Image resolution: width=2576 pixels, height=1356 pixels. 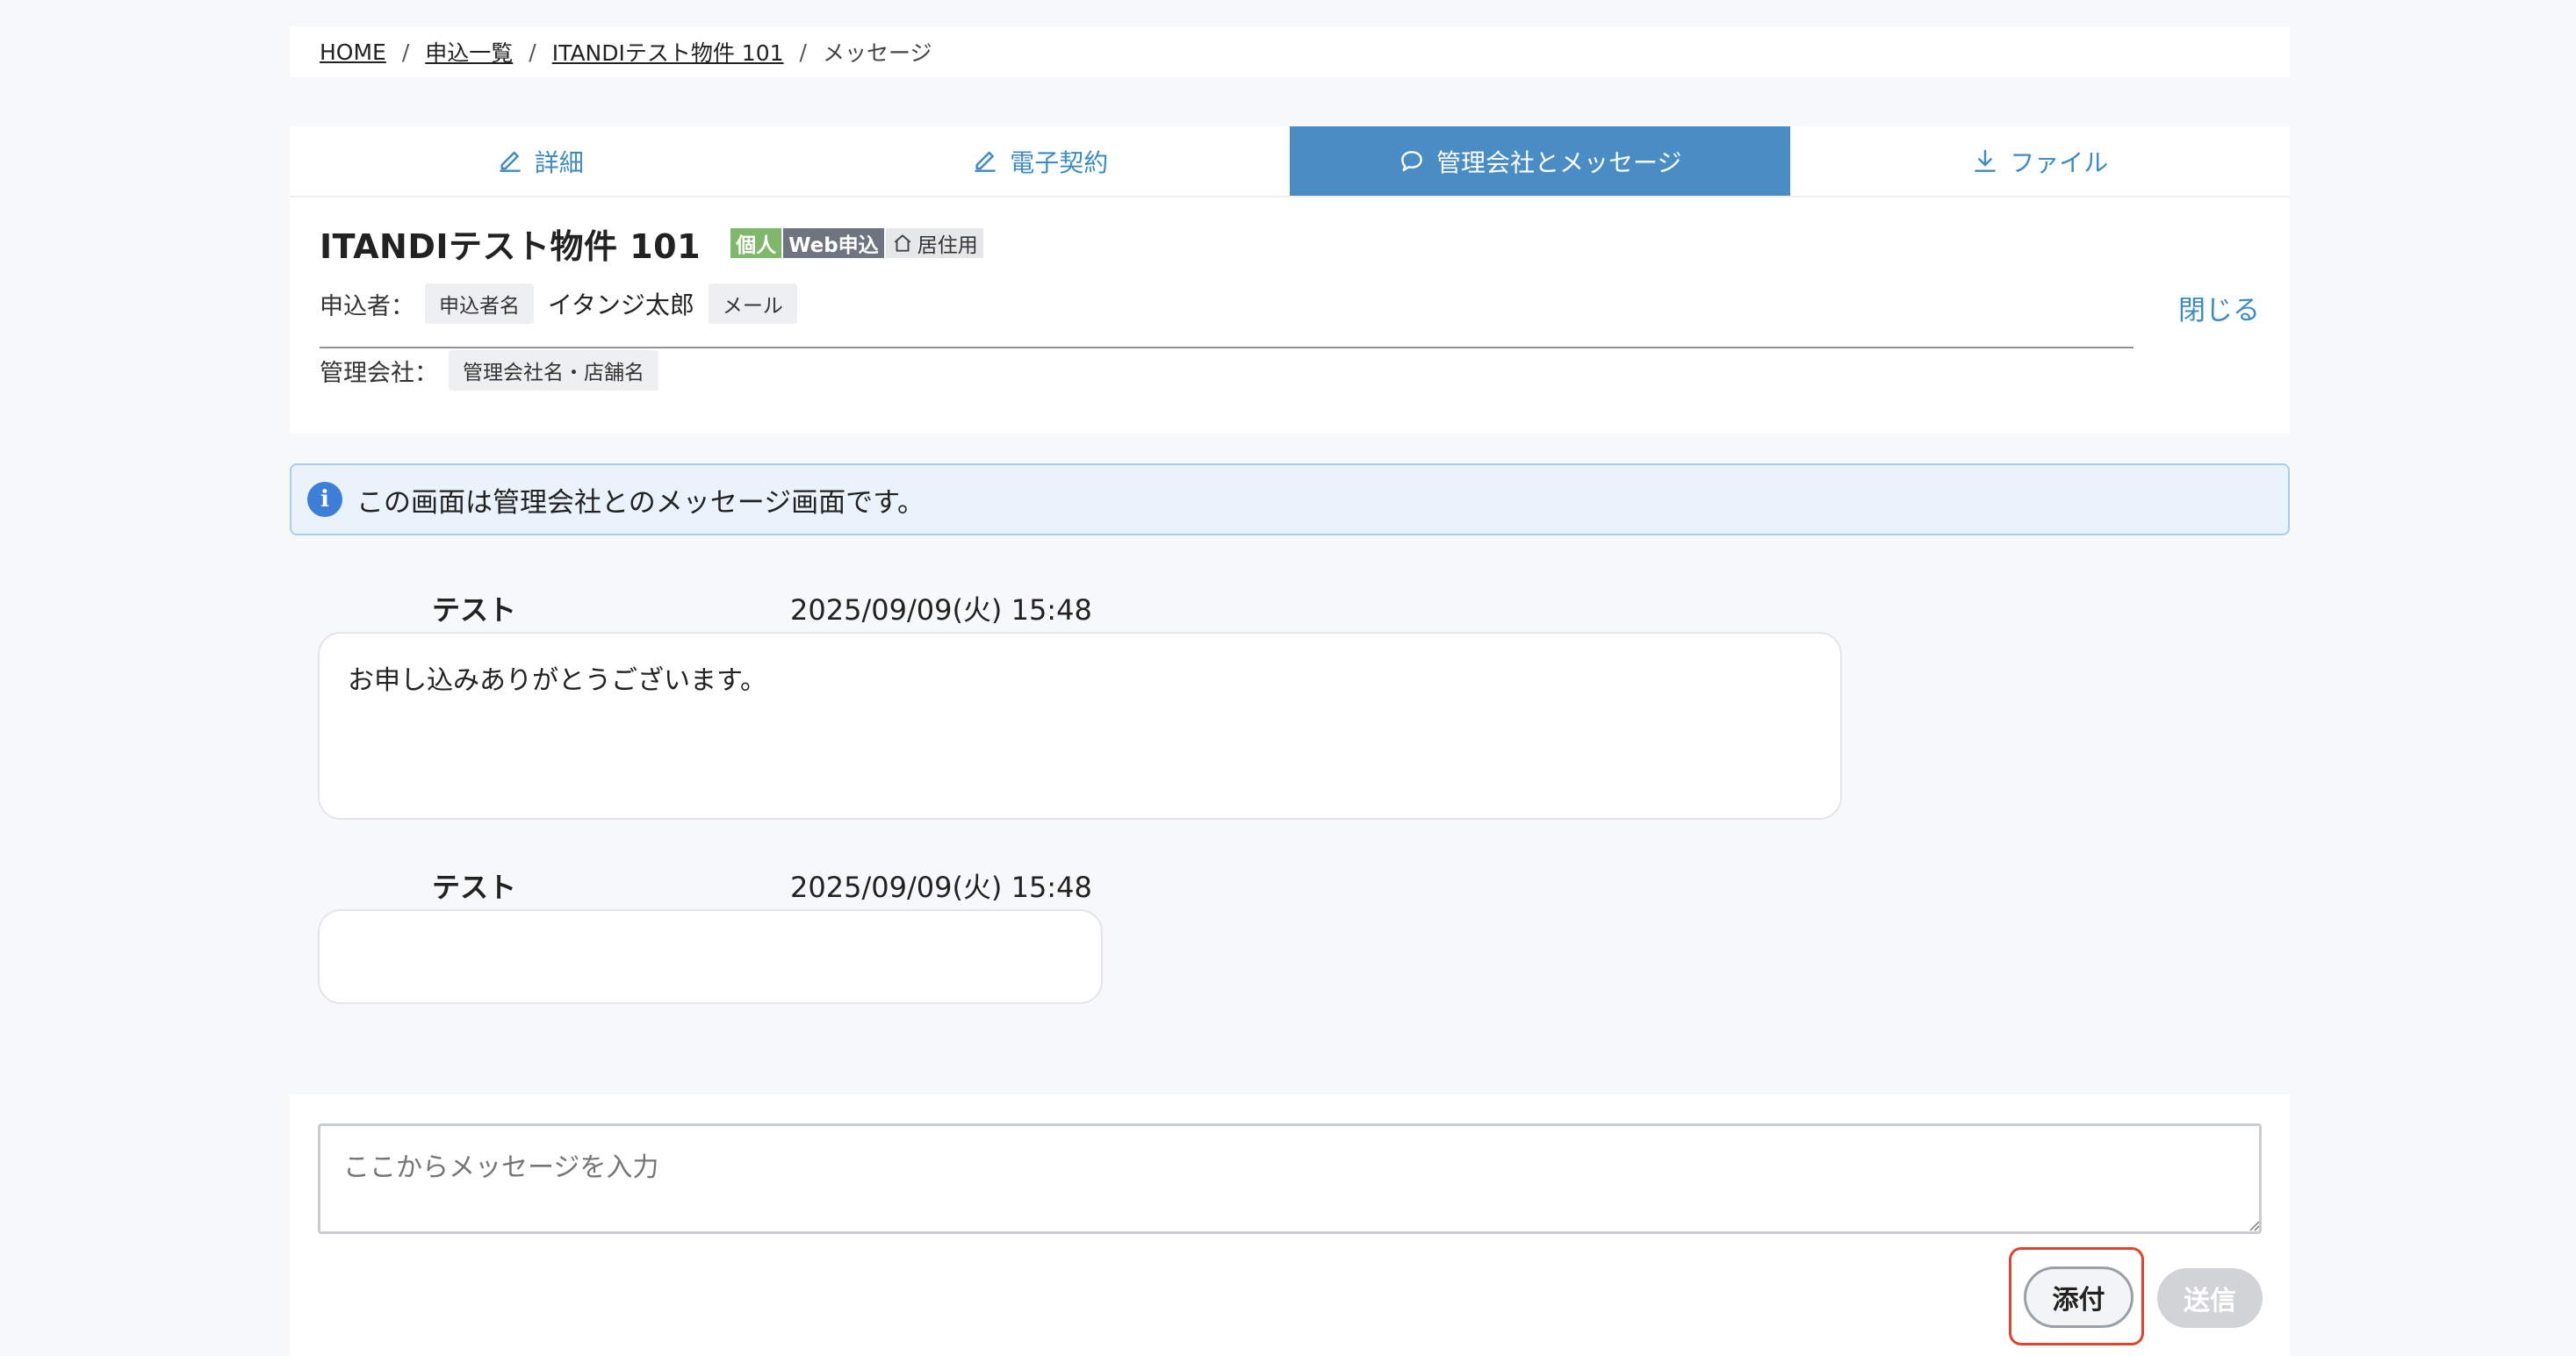 I want to click on breadcrumb-list-link: 申込一覧, so click(x=469, y=52).